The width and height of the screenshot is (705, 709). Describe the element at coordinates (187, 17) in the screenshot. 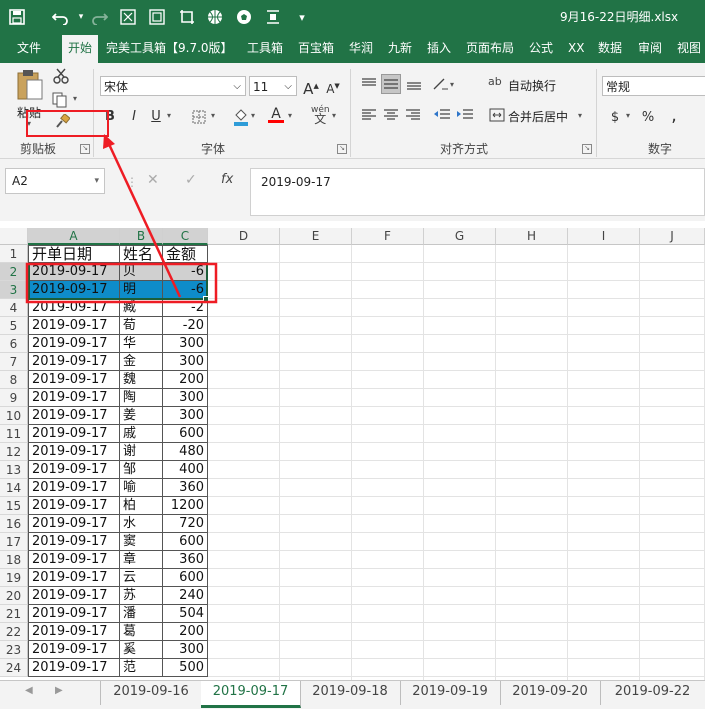

I see `crop-icon` at that location.